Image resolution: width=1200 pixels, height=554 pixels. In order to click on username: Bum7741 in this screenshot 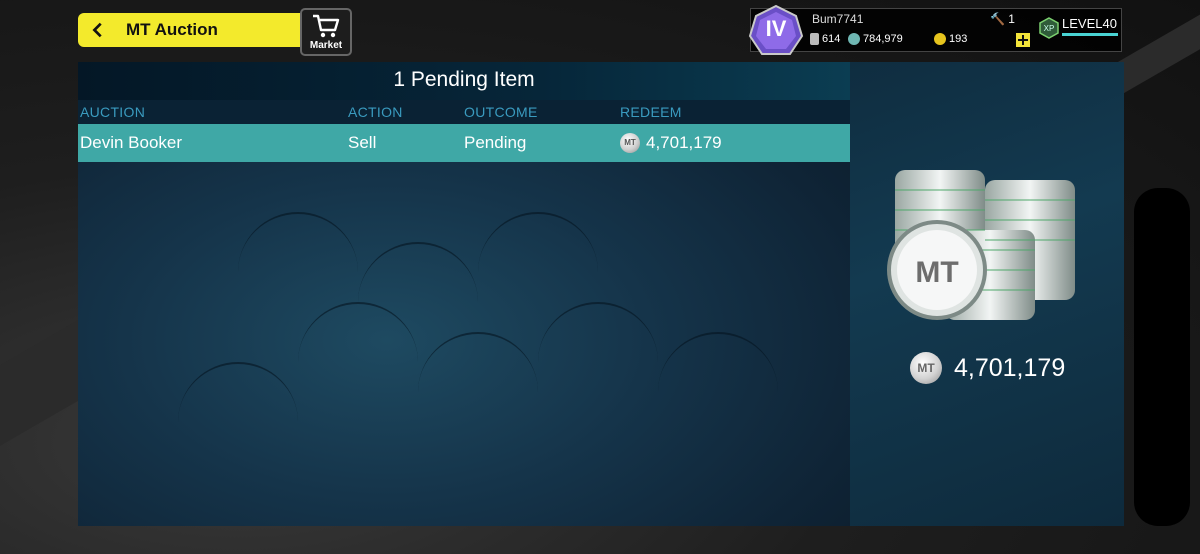, I will do `click(838, 19)`.